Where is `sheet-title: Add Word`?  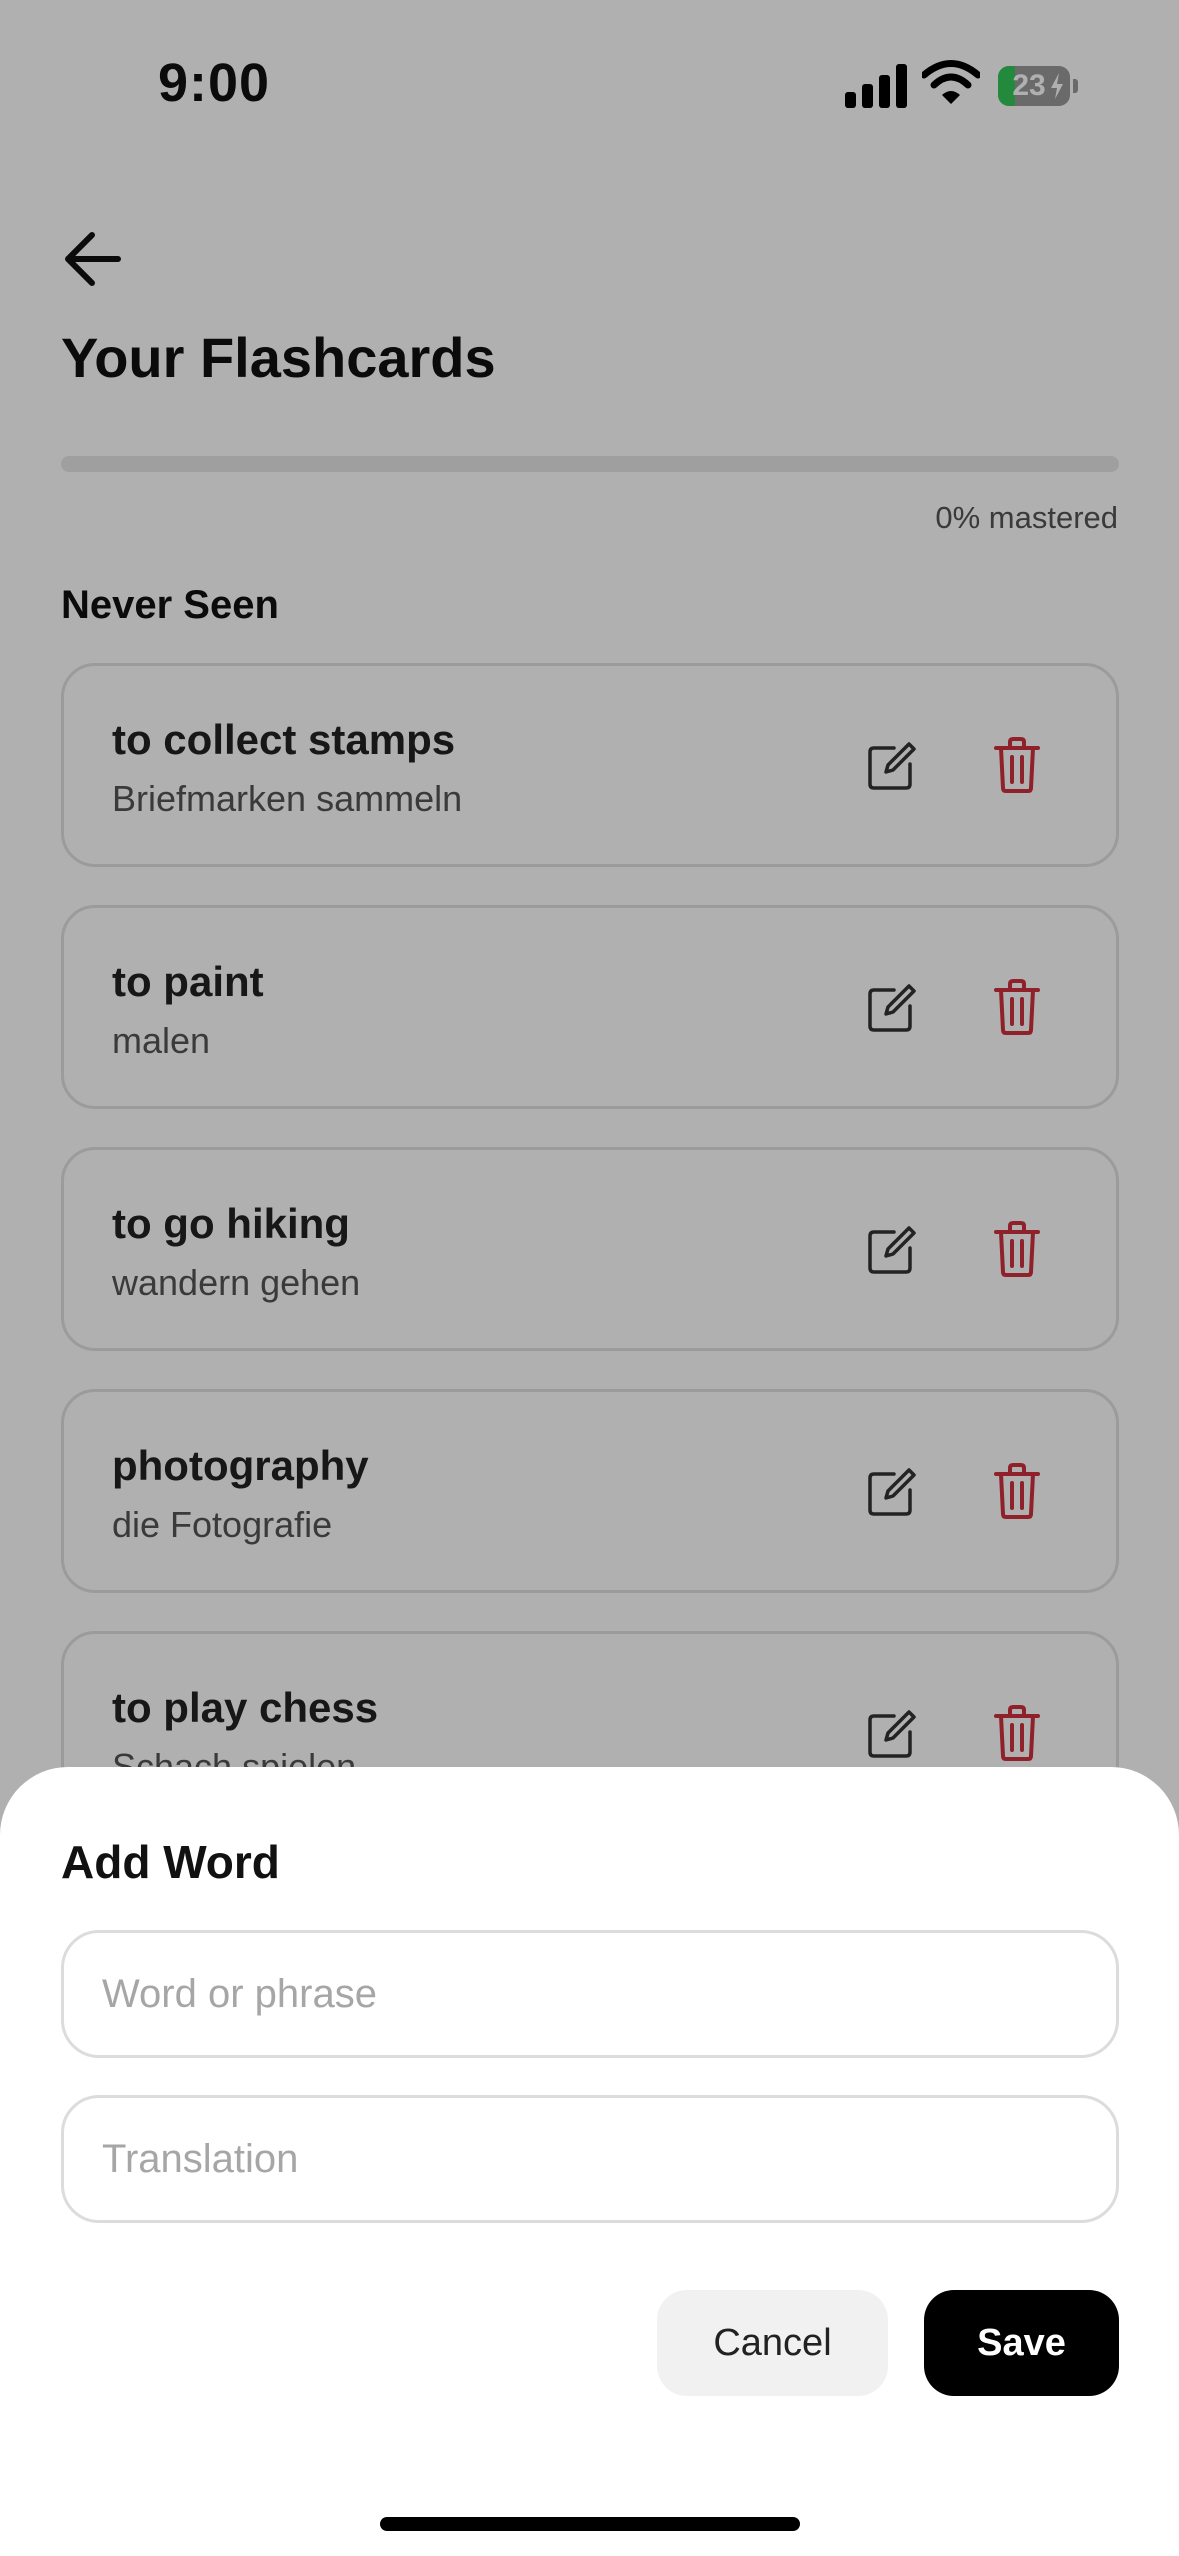 sheet-title: Add Word is located at coordinates (170, 1862).